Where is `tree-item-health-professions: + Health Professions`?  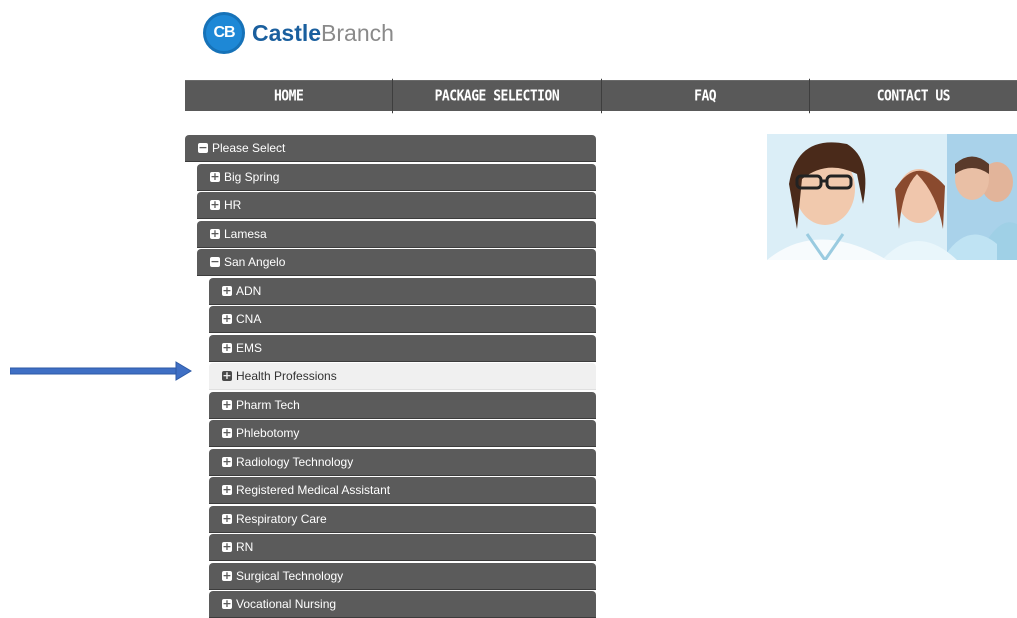
tree-item-health-professions: + Health Professions is located at coordinates (402, 376).